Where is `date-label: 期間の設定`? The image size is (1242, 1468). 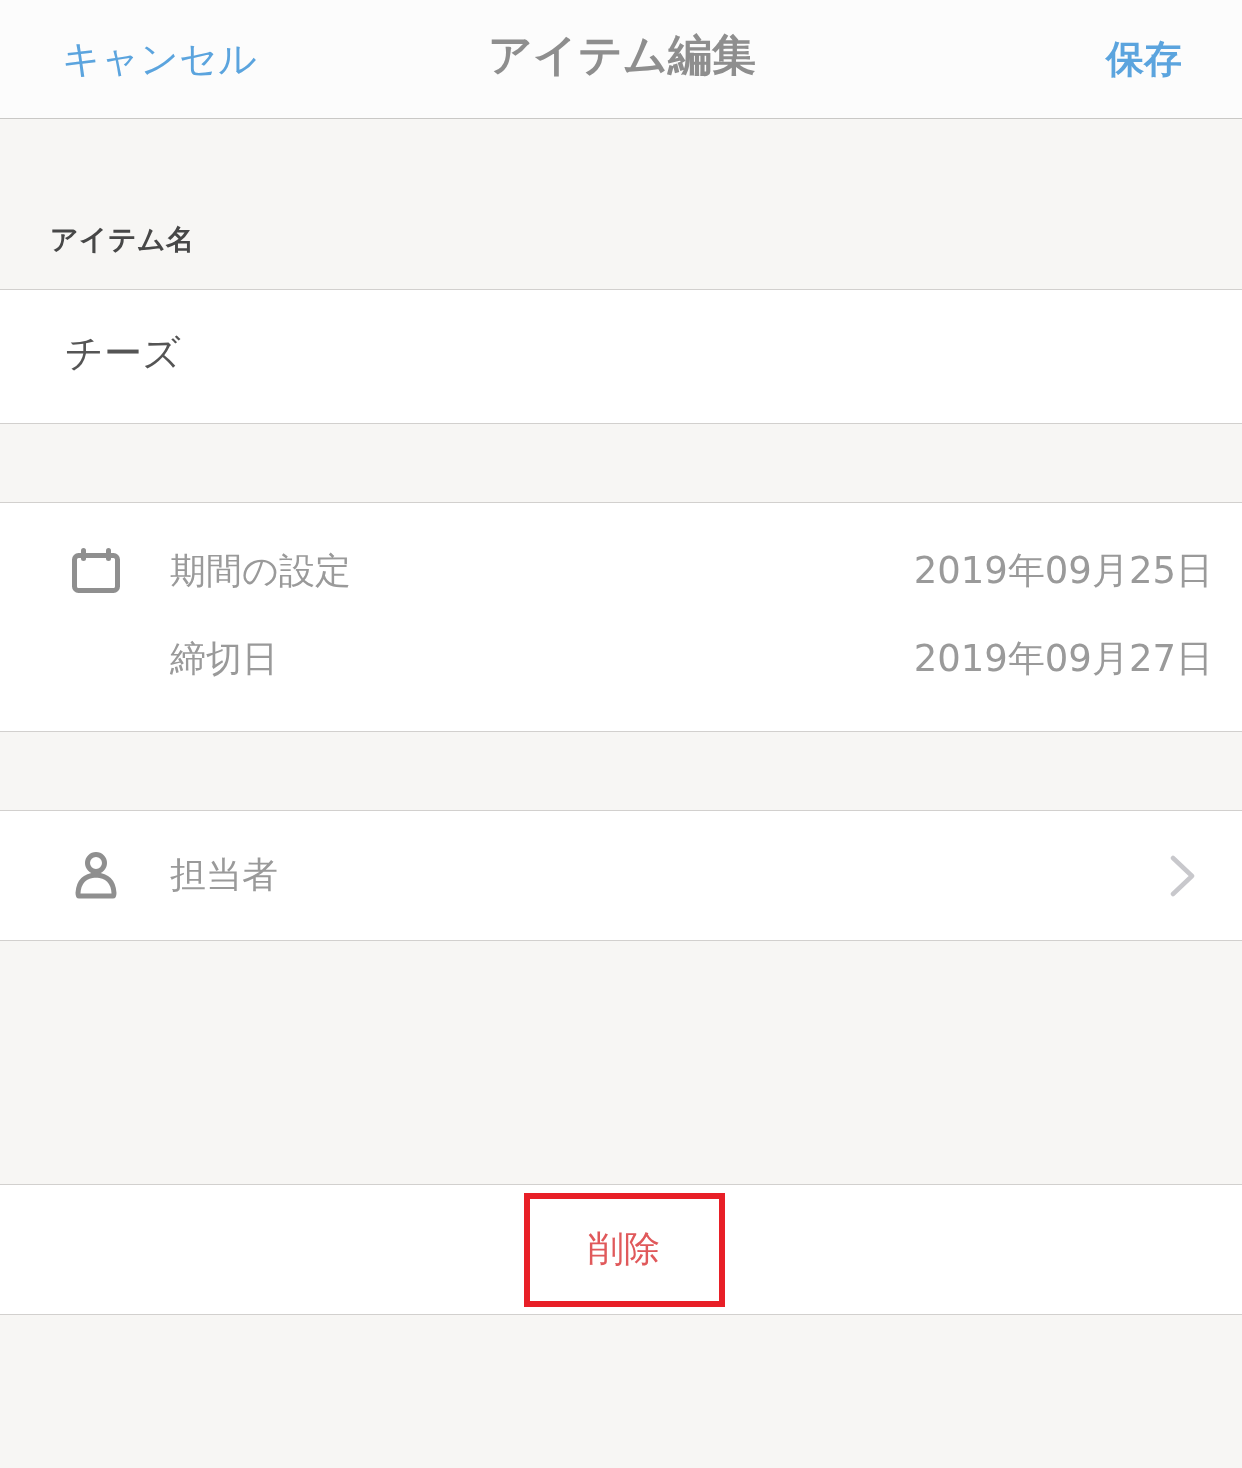
date-label: 期間の設定 is located at coordinates (261, 570).